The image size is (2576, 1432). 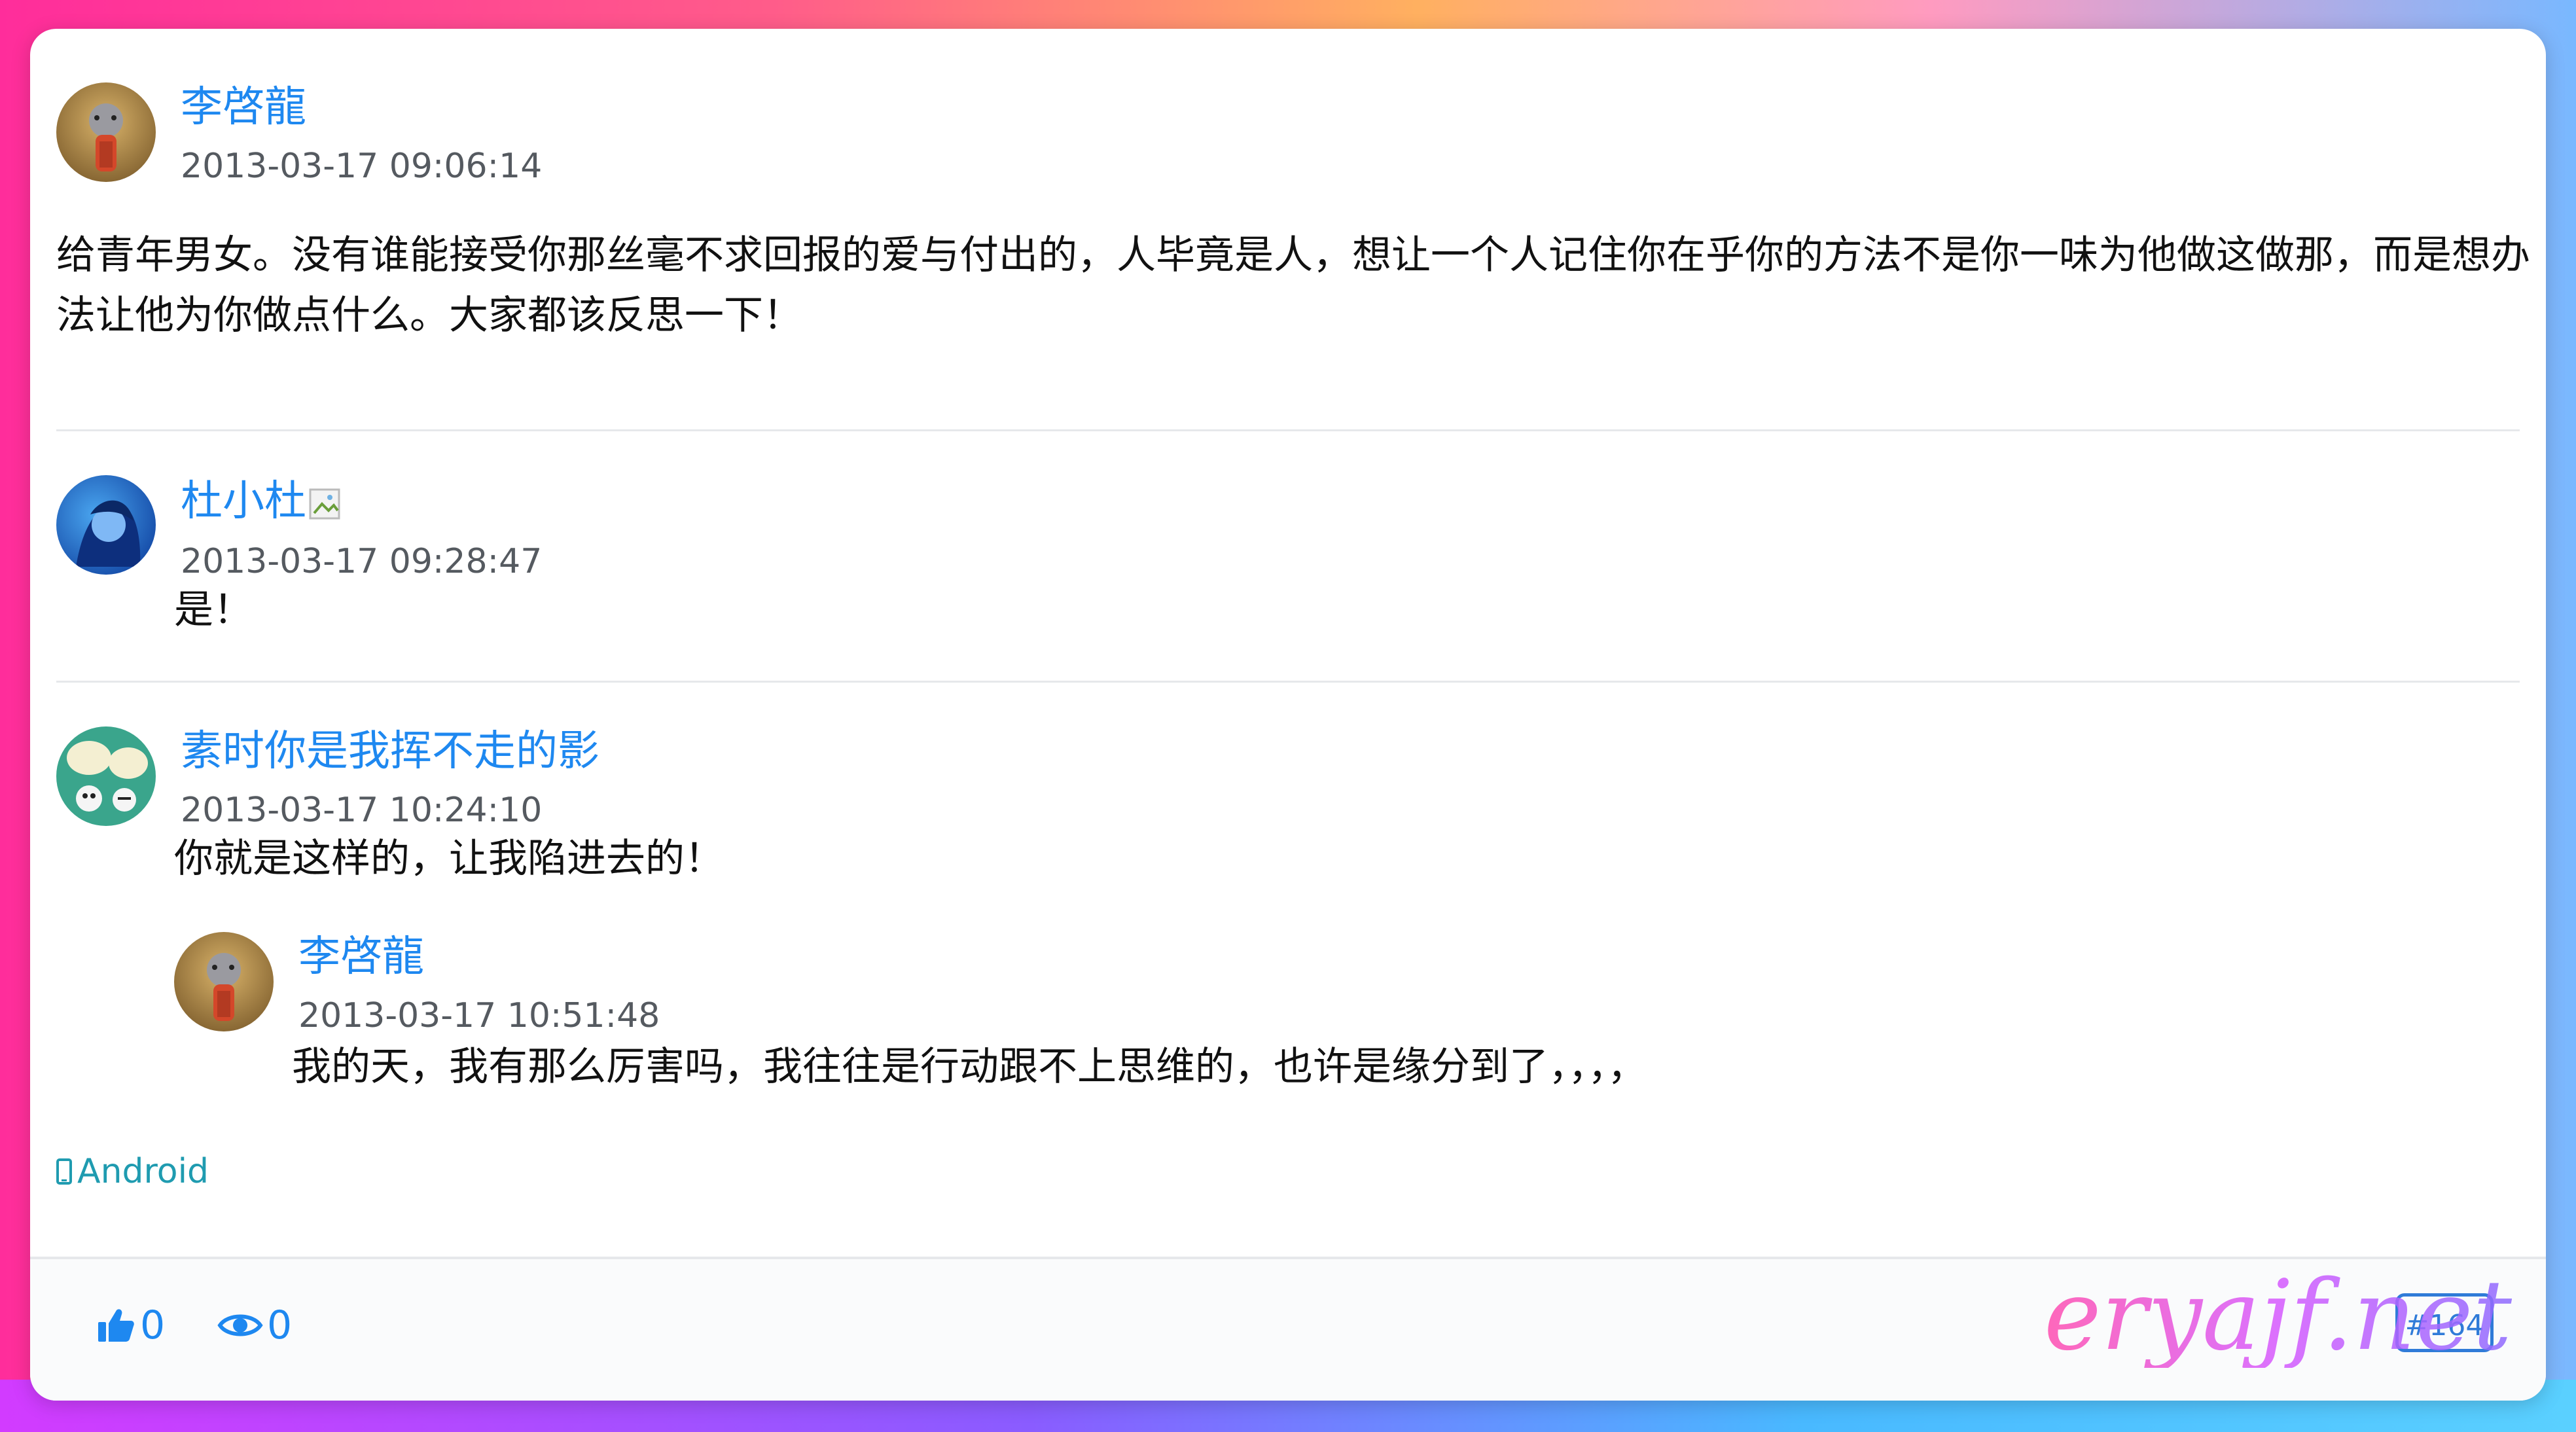 I want to click on eye-icon, so click(x=240, y=1325).